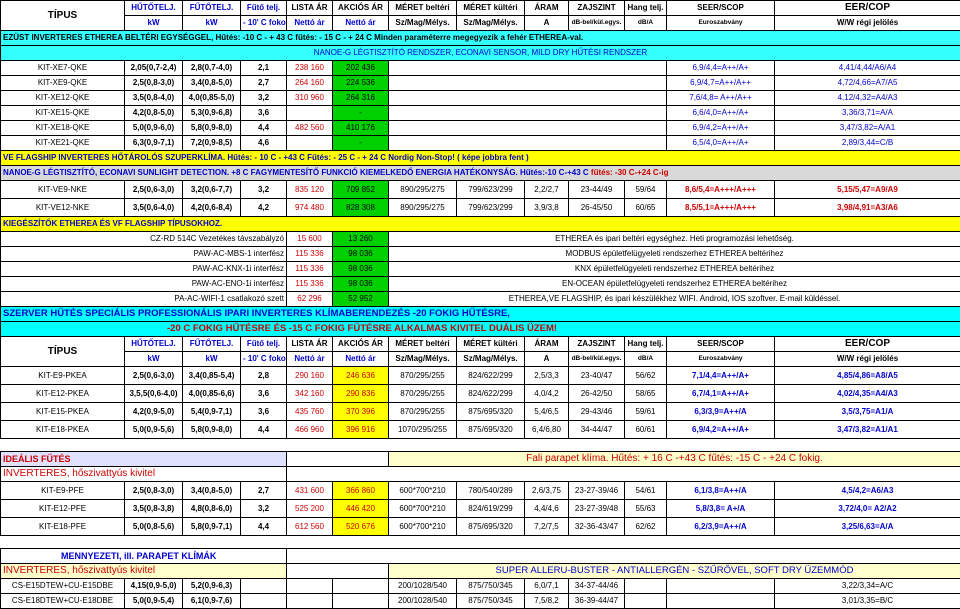 The image size is (960, 609). What do you see at coordinates (212, 8) in the screenshot?
I see `column-header: FŰTŐTELJ.` at bounding box center [212, 8].